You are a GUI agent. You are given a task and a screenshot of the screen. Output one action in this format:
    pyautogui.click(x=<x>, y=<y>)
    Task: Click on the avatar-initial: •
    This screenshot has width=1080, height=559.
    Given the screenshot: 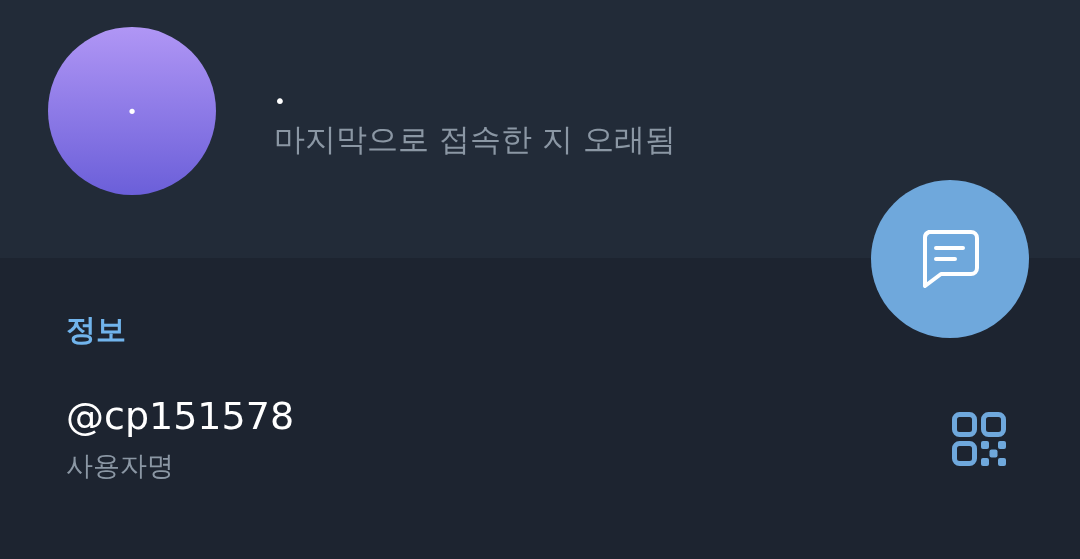 What is the action you would take?
    pyautogui.click(x=132, y=111)
    